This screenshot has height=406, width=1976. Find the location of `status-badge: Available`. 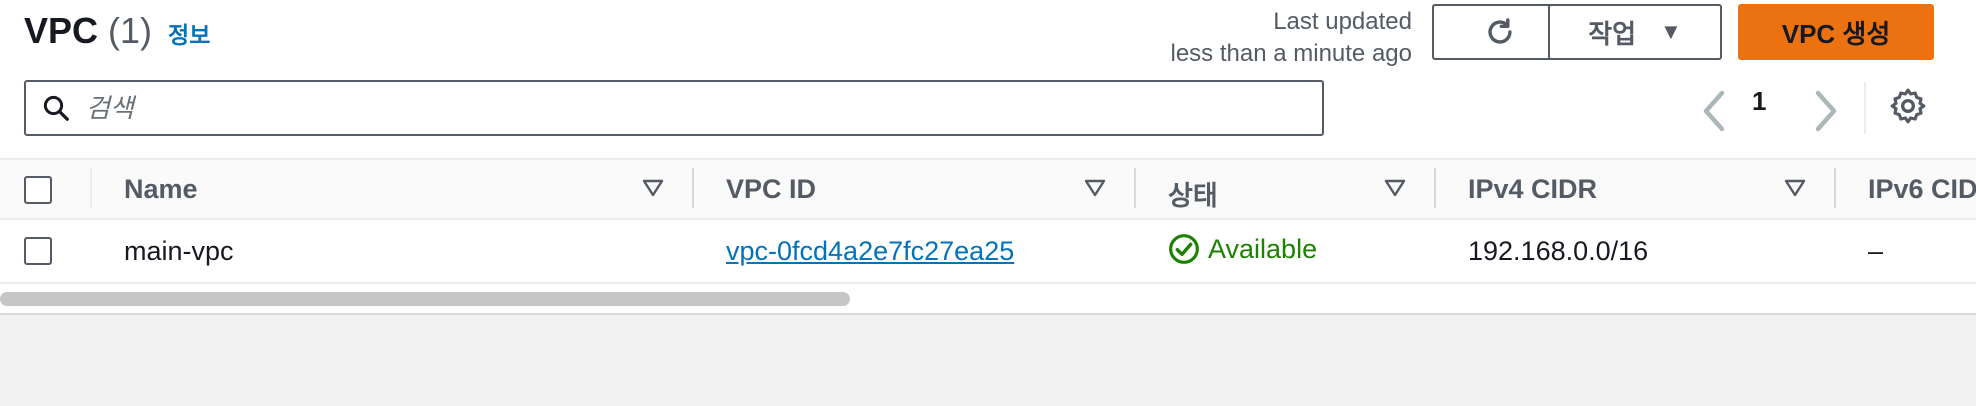

status-badge: Available is located at coordinates (1242, 249).